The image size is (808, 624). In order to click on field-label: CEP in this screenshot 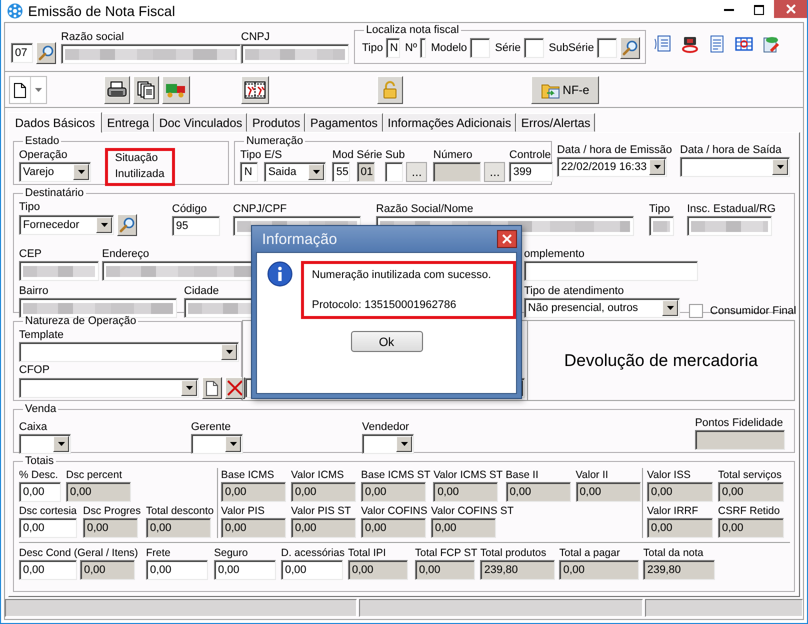, I will do `click(31, 254)`.